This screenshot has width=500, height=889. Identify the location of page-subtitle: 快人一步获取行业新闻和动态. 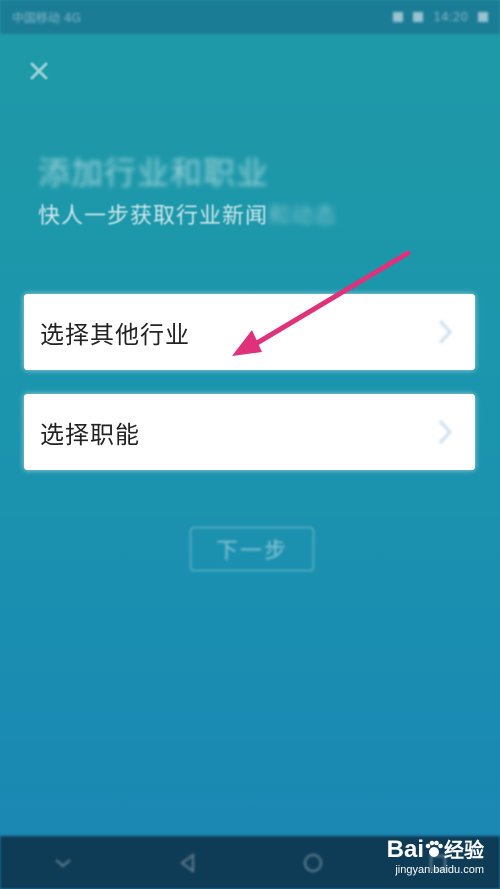
(187, 214).